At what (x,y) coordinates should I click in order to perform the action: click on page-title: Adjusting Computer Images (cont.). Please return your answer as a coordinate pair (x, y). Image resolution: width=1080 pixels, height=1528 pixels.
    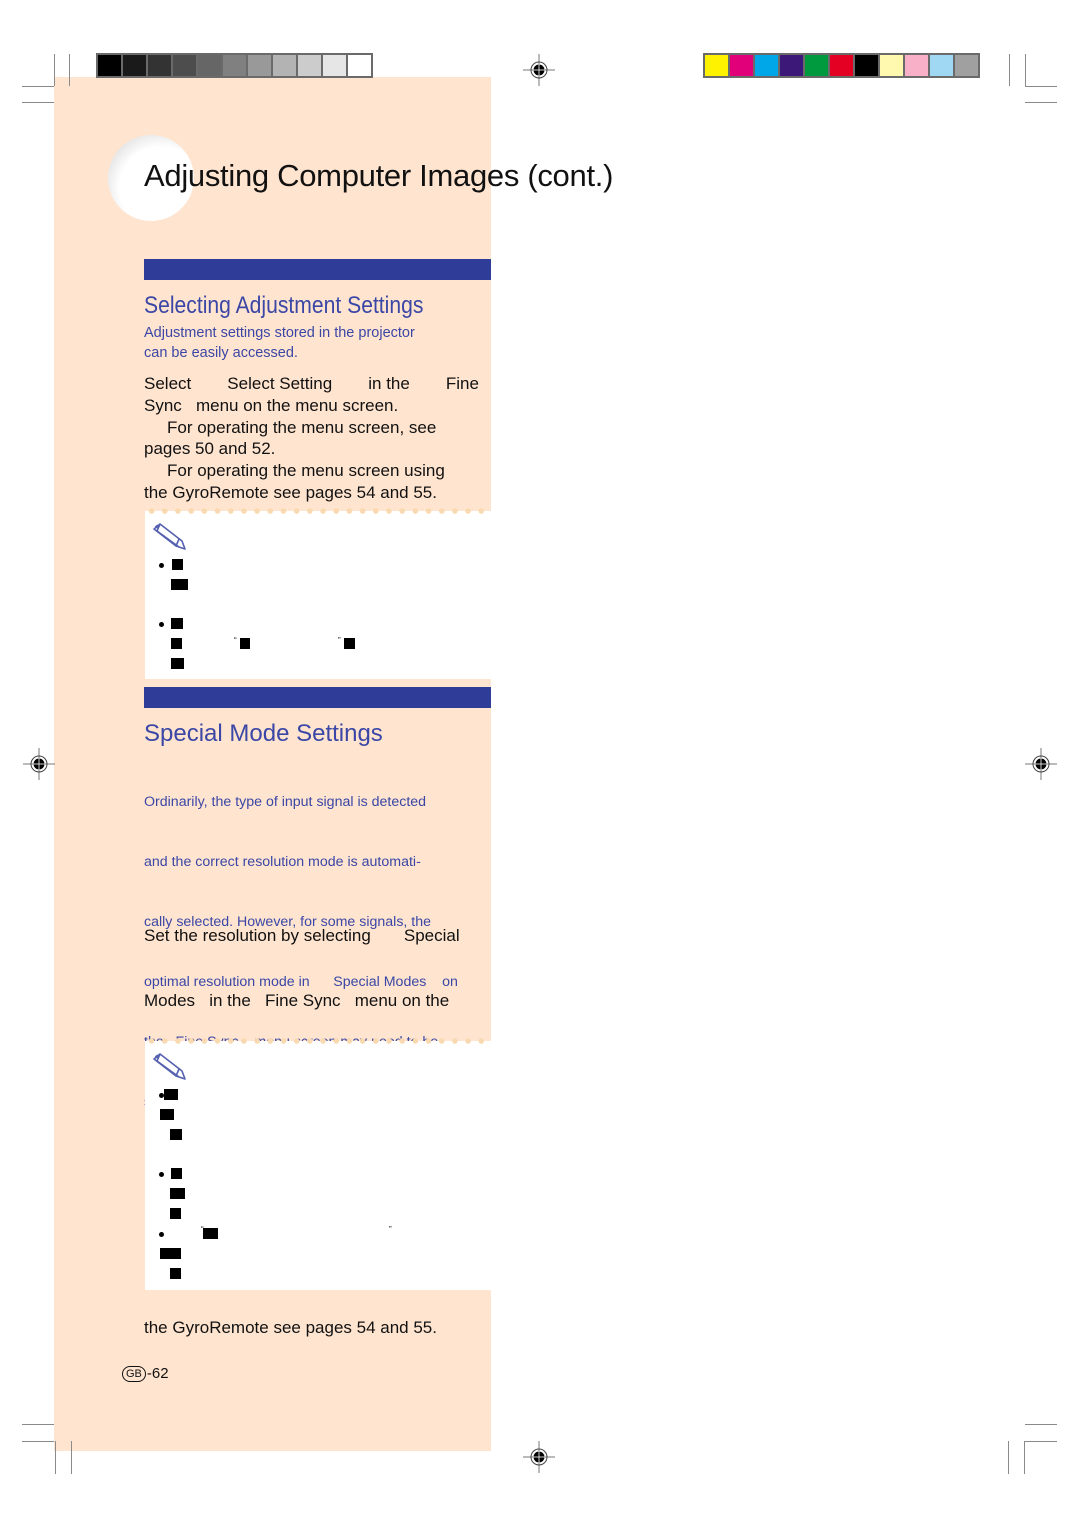
    Looking at the image, I should click on (379, 175).